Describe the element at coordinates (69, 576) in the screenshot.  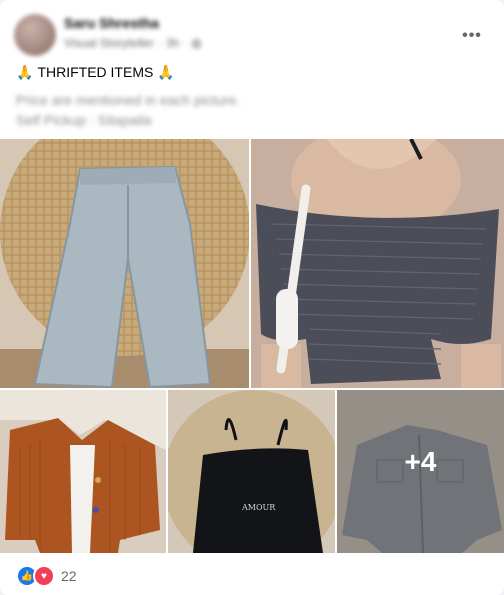
I see `reaction-count: 22` at that location.